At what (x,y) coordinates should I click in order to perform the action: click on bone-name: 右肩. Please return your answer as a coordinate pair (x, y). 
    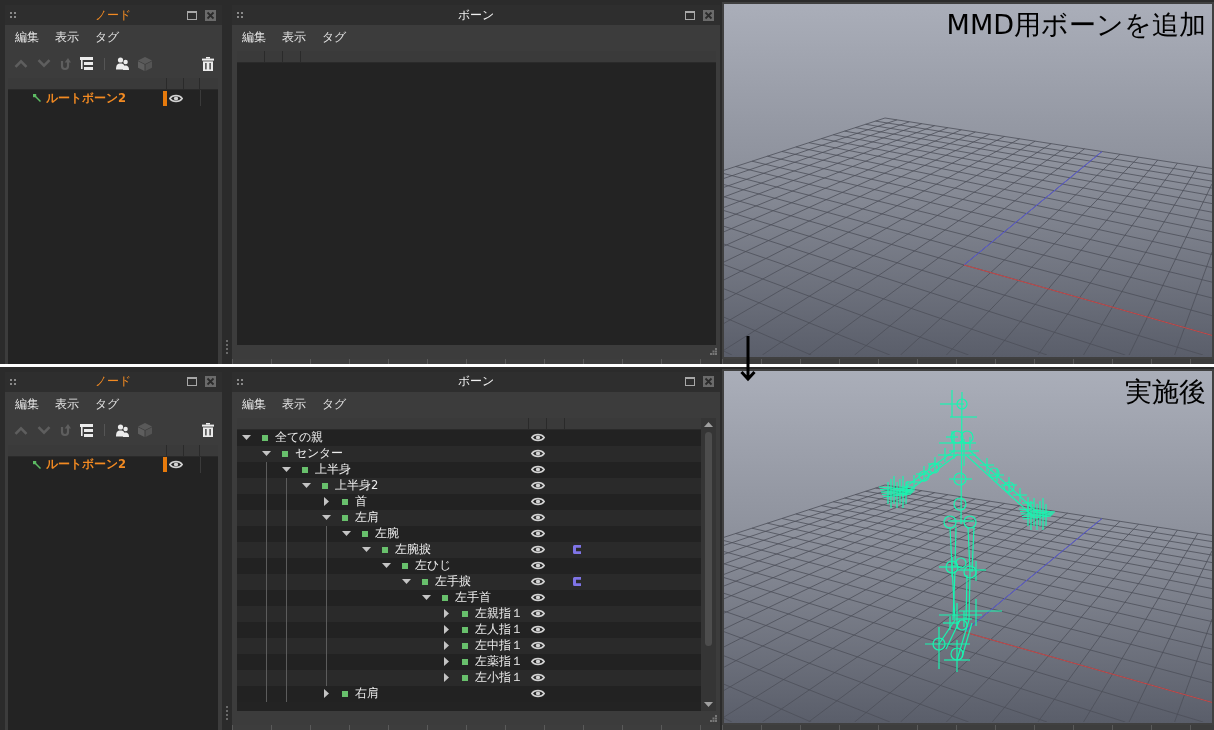
    Looking at the image, I should click on (367, 693).